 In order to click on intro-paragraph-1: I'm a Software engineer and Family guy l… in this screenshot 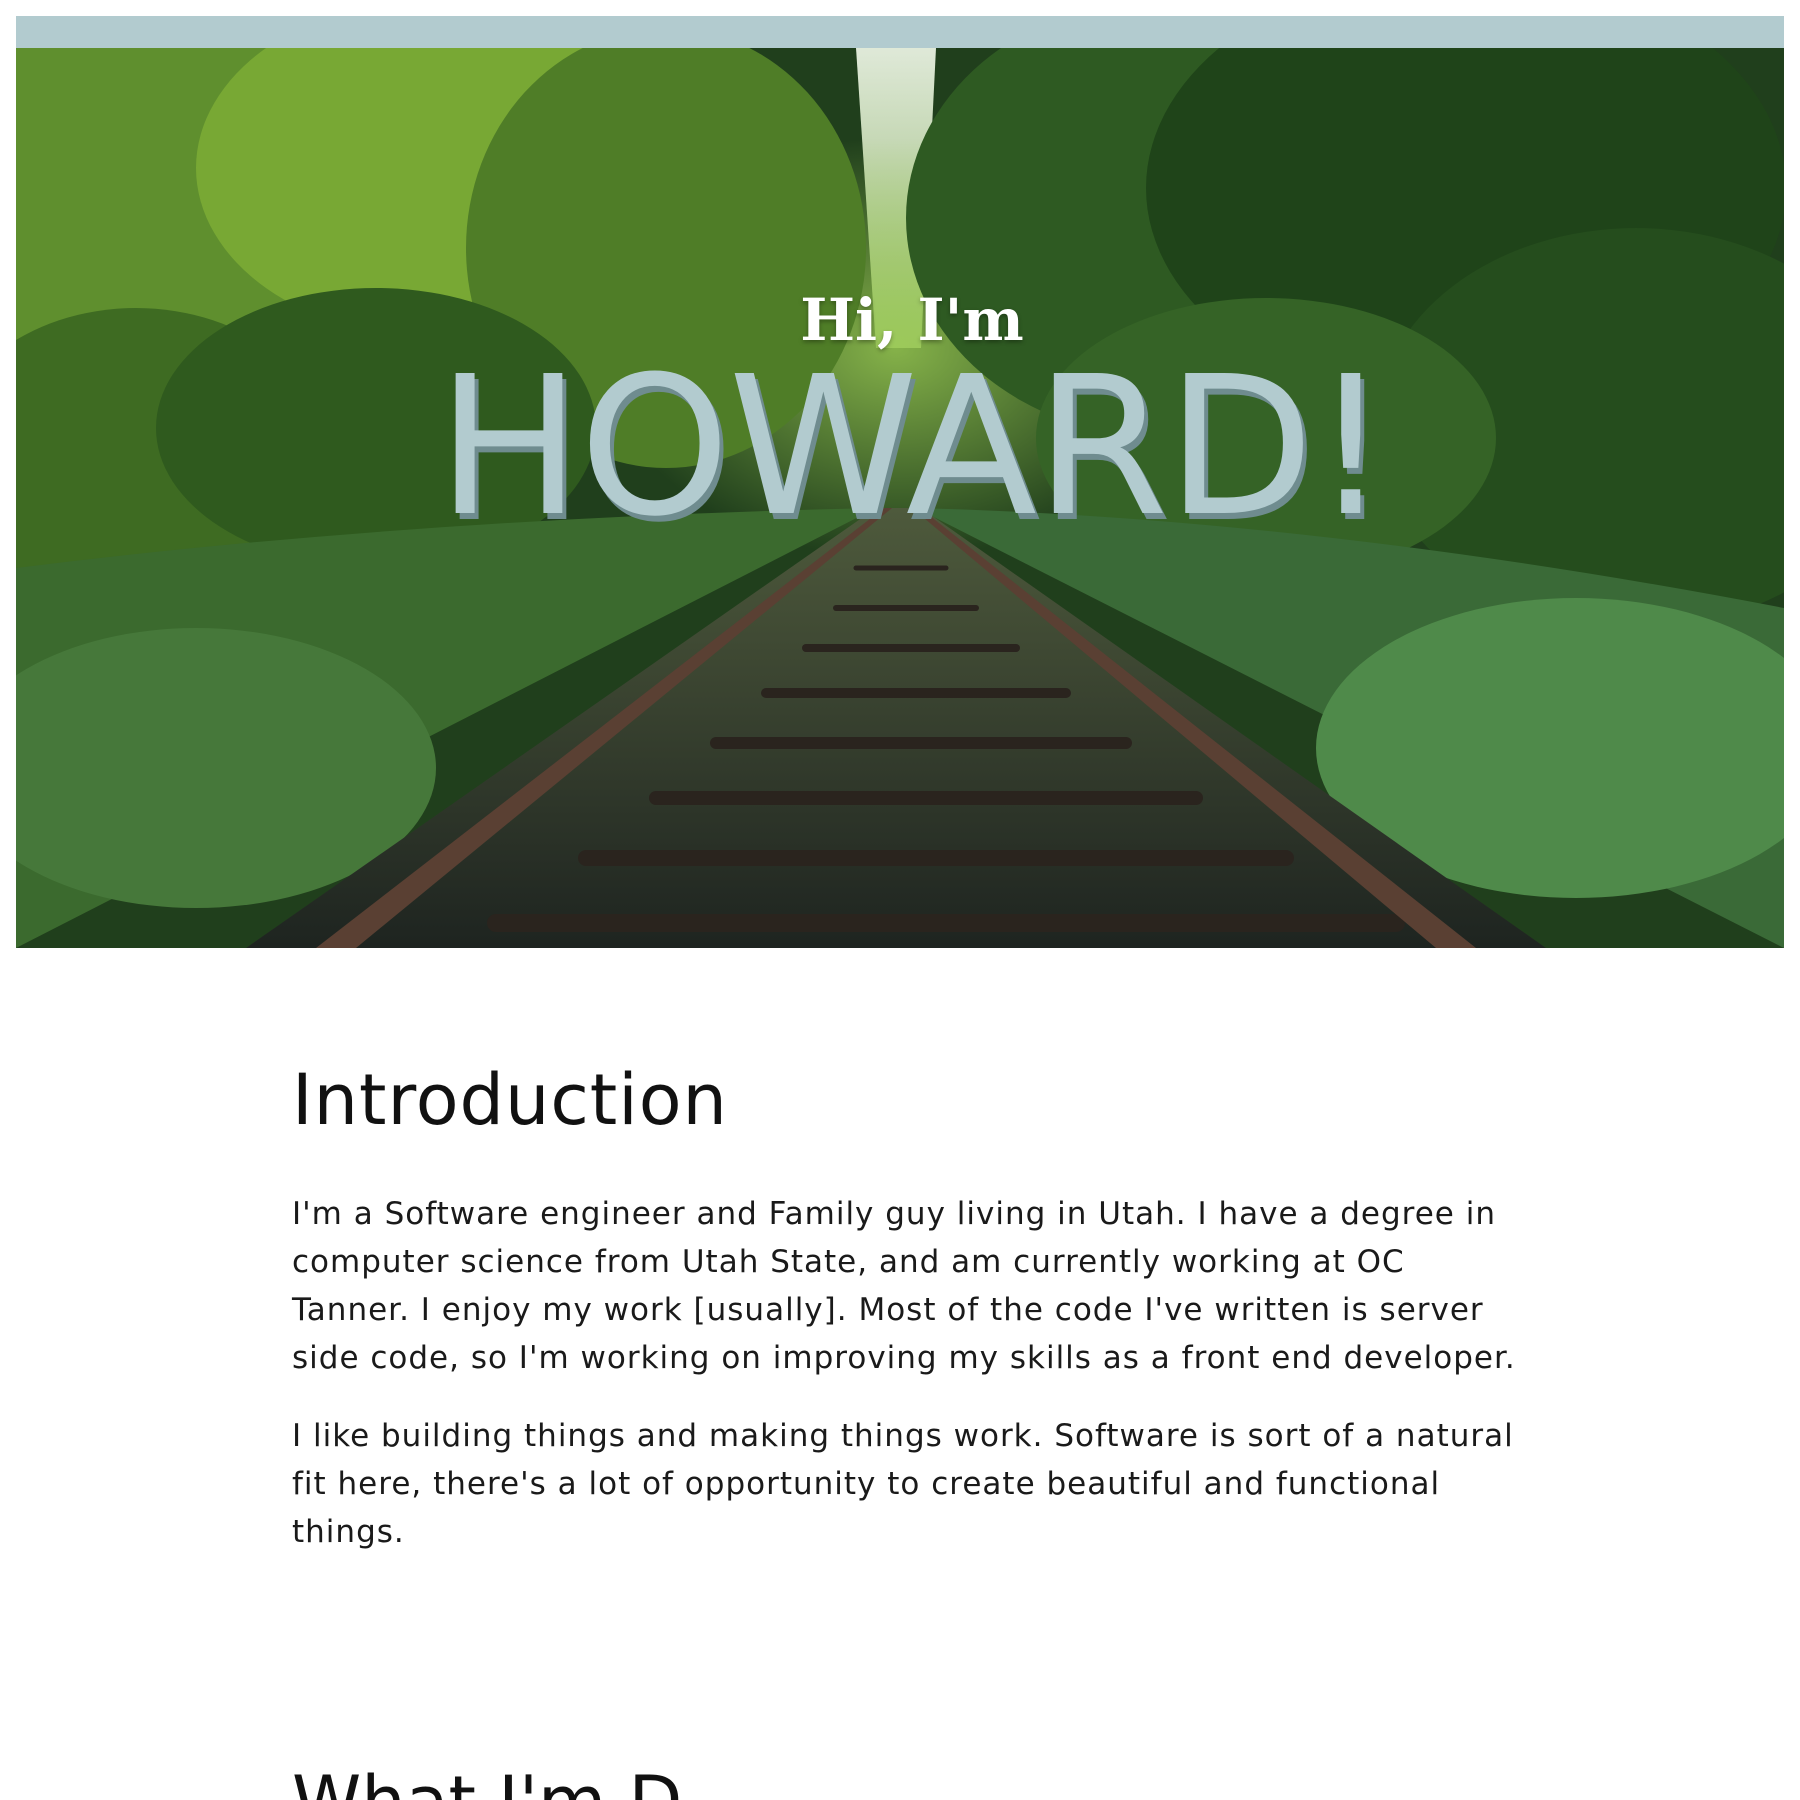, I will do `click(904, 1286)`.